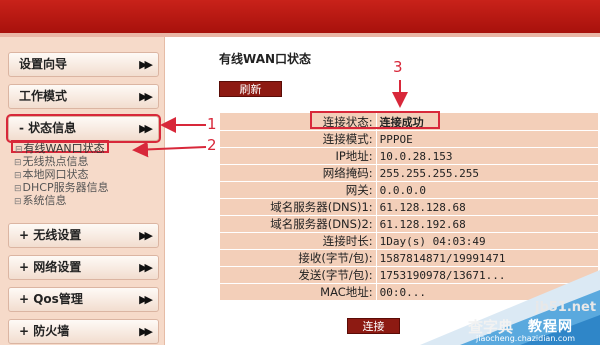 This screenshot has height=345, width=600. Describe the element at coordinates (212, 124) in the screenshot. I see `annotation-number-1: 1` at that location.